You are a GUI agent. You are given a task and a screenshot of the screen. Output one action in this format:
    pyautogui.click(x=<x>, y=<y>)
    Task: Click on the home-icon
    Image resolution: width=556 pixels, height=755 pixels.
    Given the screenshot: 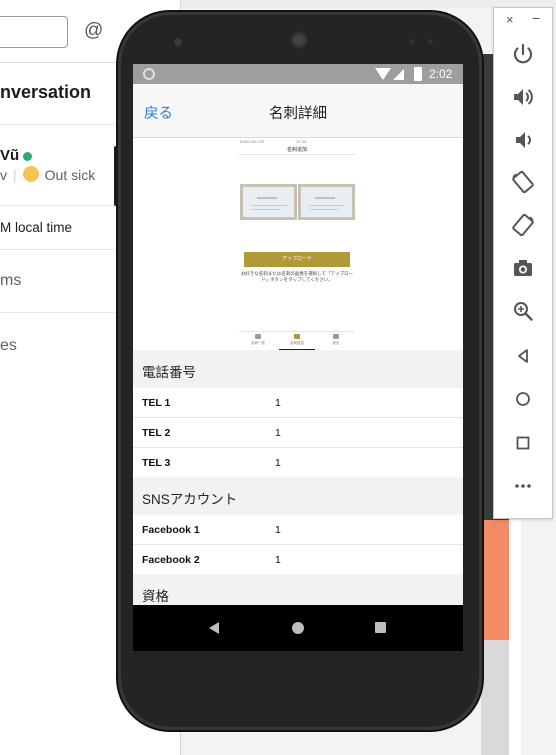 What is the action you would take?
    pyautogui.click(x=523, y=399)
    